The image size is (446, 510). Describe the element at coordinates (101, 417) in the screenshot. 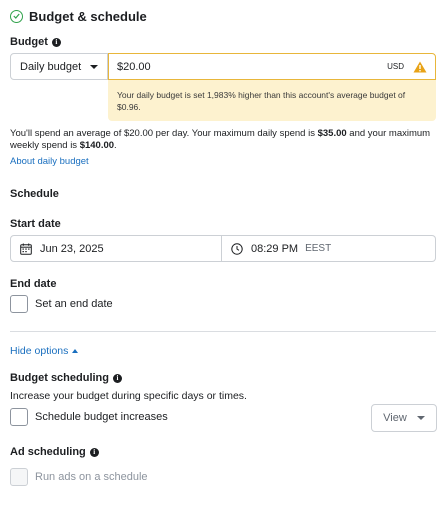

I see `budget-increase-checkbox-label: Schedule budget increases` at that location.